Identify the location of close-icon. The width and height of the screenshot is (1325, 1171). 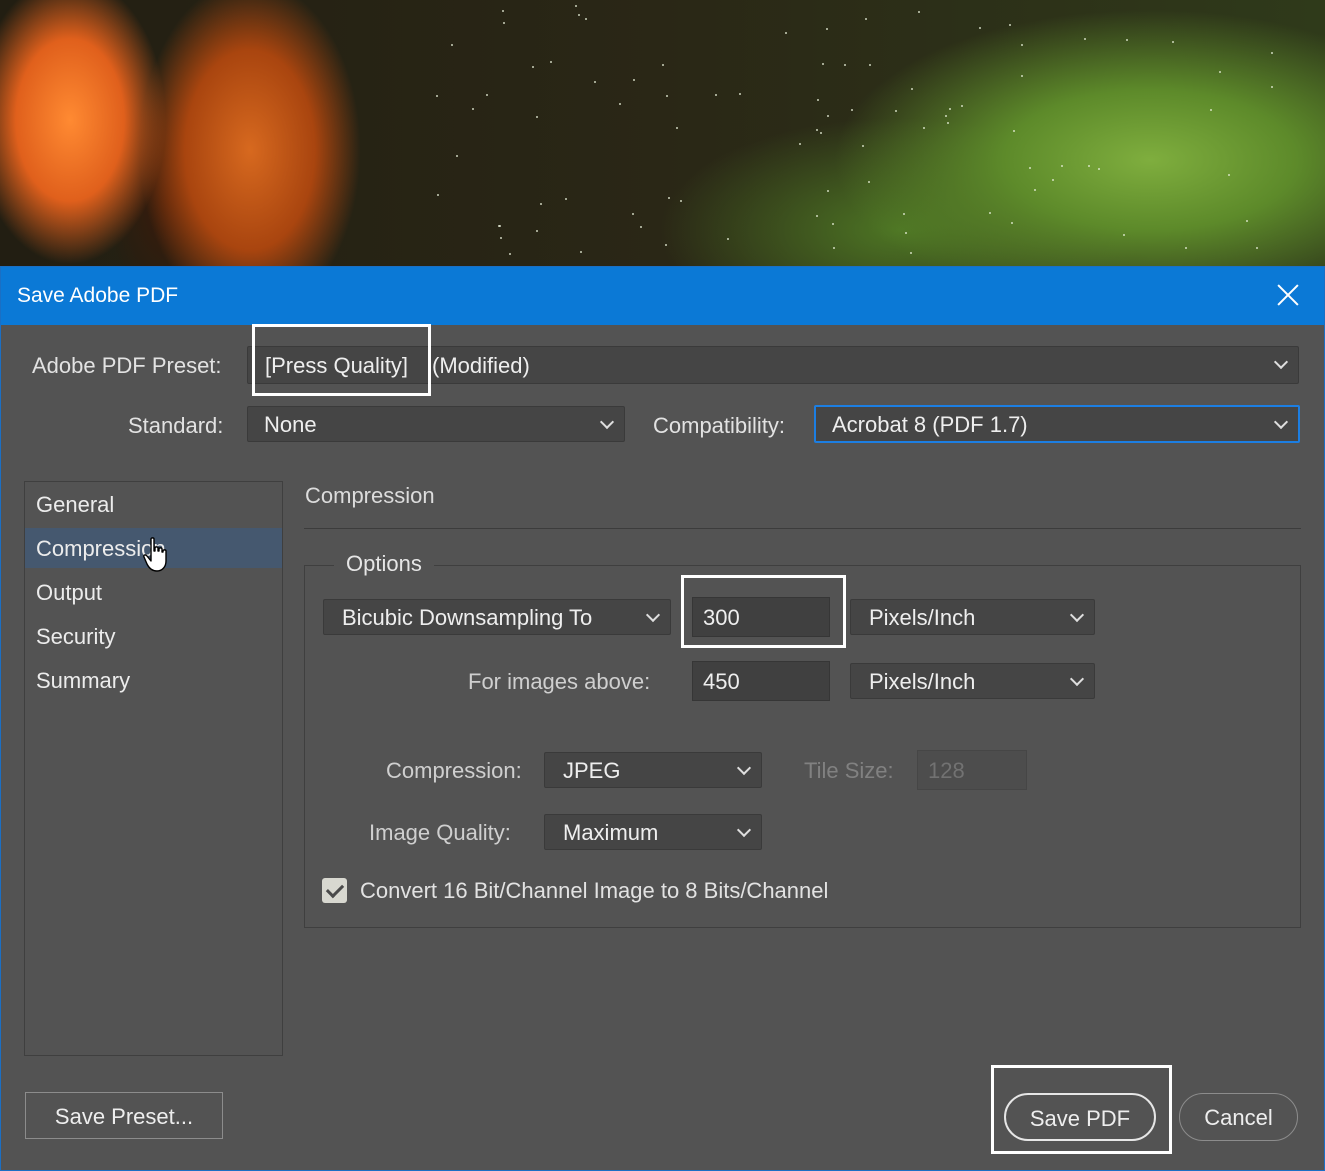
(1288, 295).